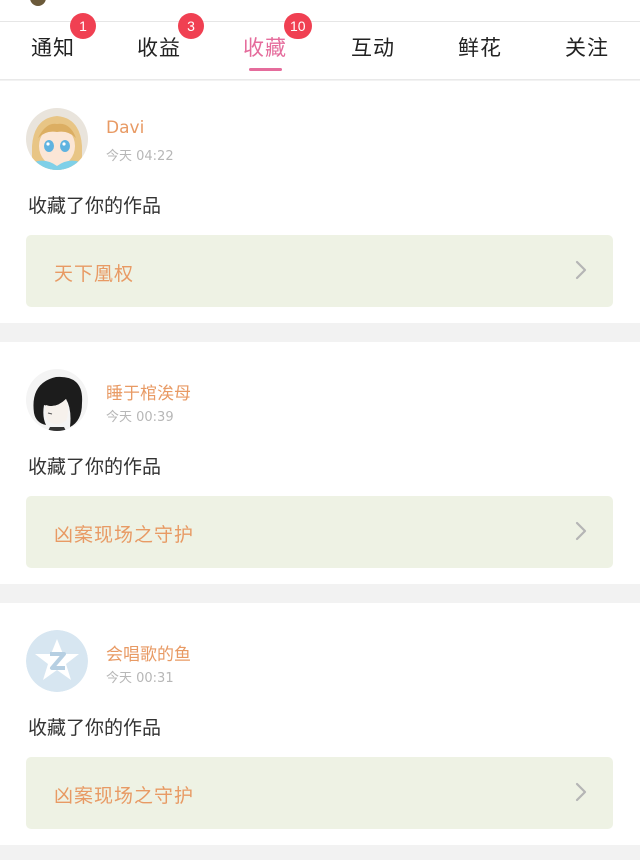  I want to click on tab-label: 鲜花, so click(480, 48).